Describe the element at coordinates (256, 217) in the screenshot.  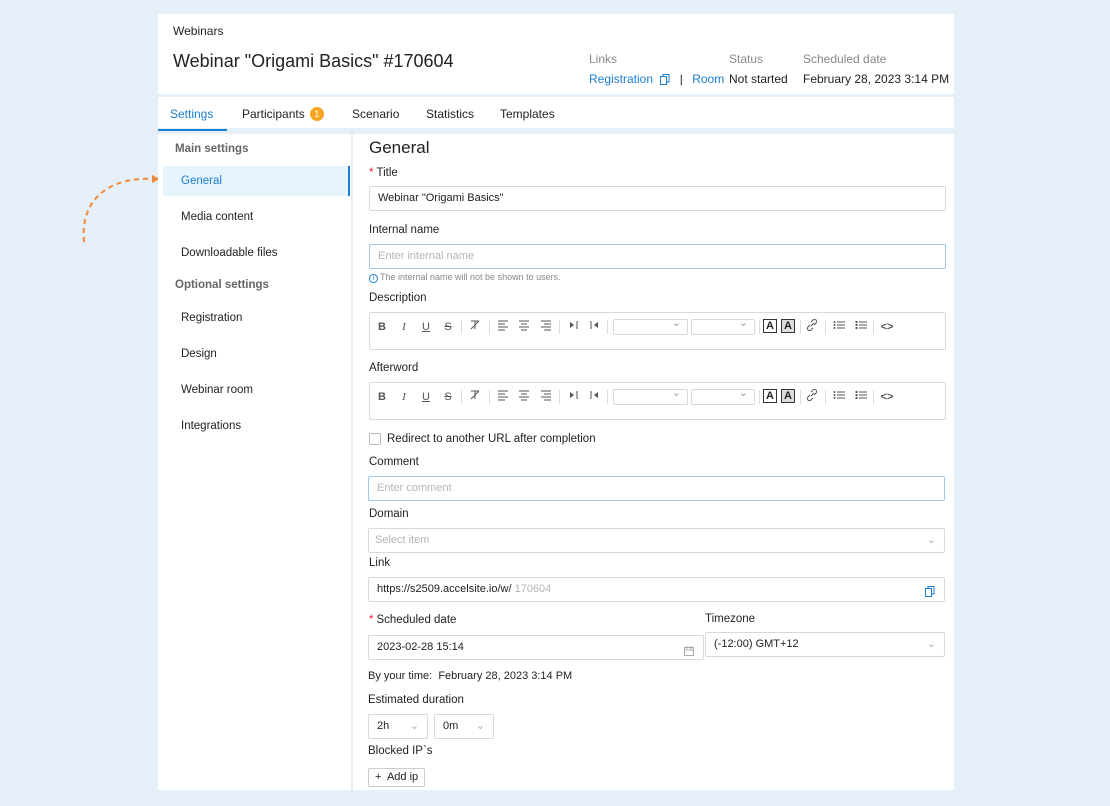
I see `sidebar-item-media-content: Media content` at that location.